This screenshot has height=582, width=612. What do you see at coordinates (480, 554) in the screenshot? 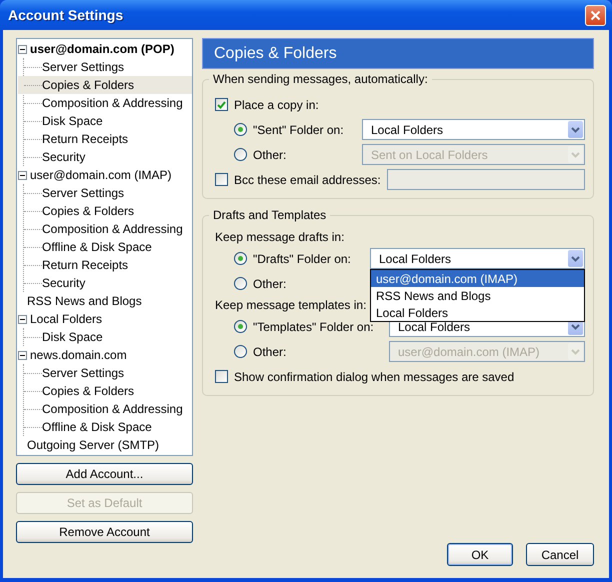
I see `dialog-button: OK` at bounding box center [480, 554].